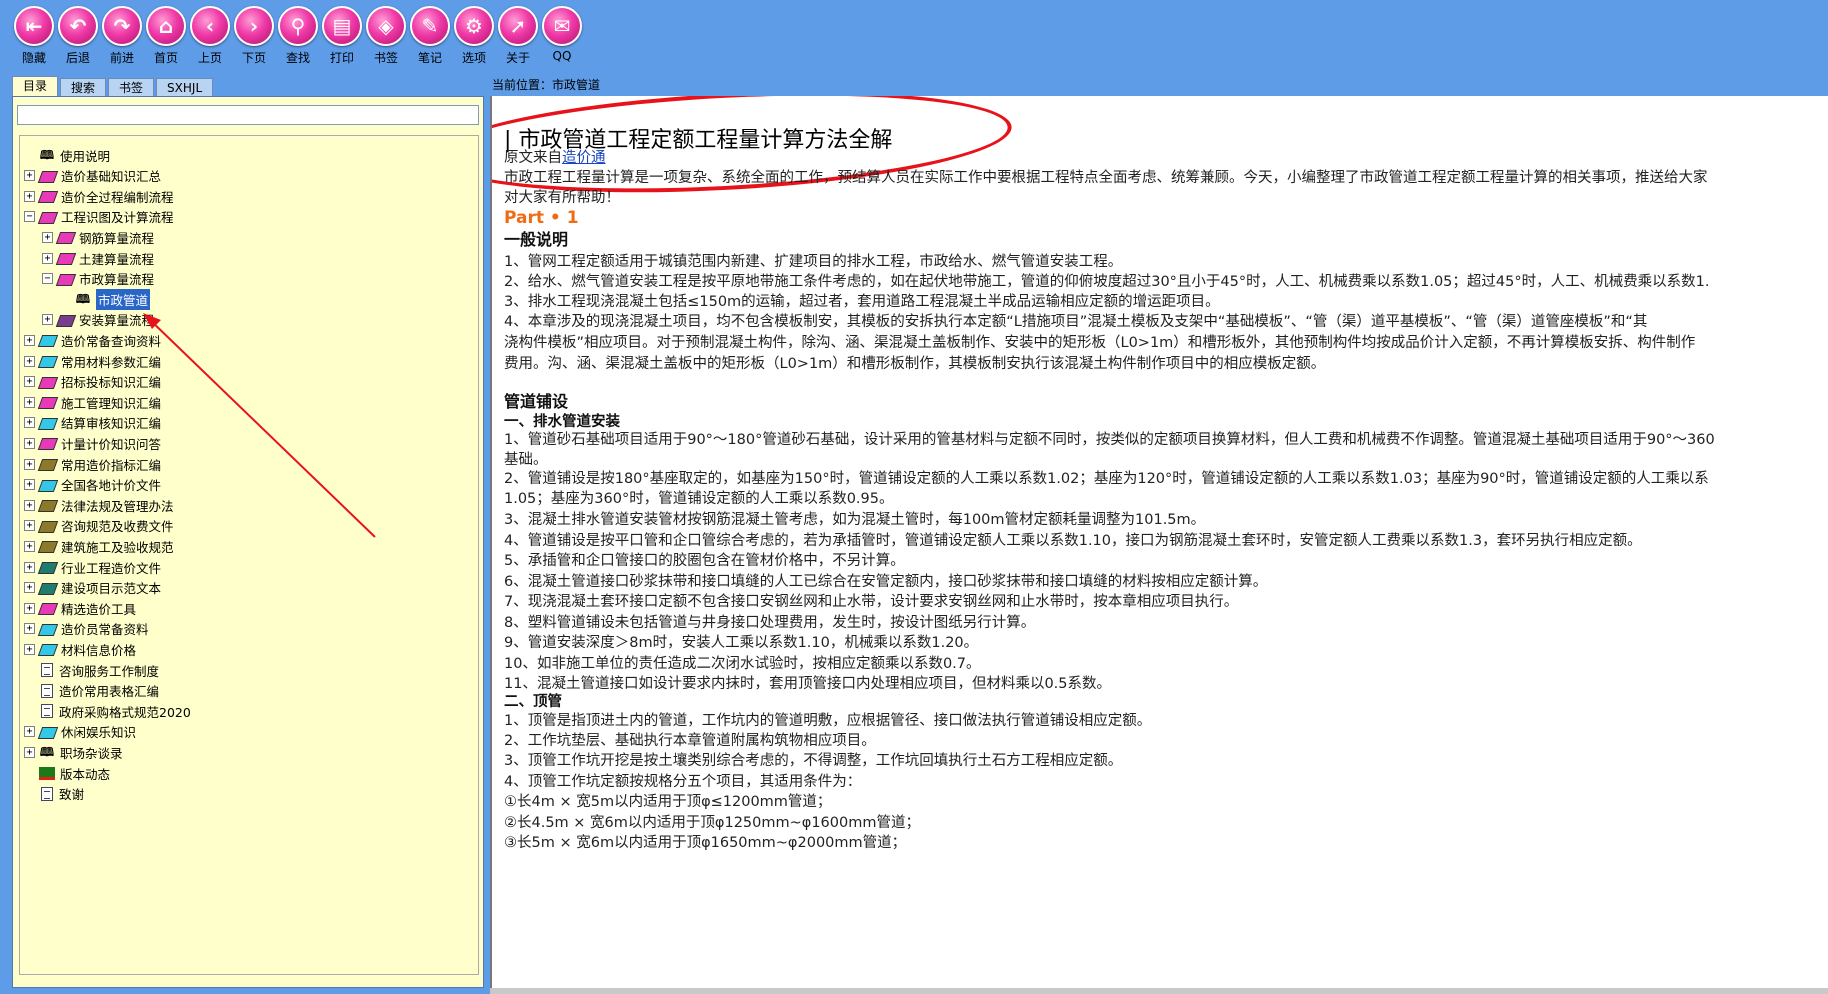  Describe the element at coordinates (73, 752) in the screenshot. I see `tree-item: + 🕮 职场杂谈录` at that location.